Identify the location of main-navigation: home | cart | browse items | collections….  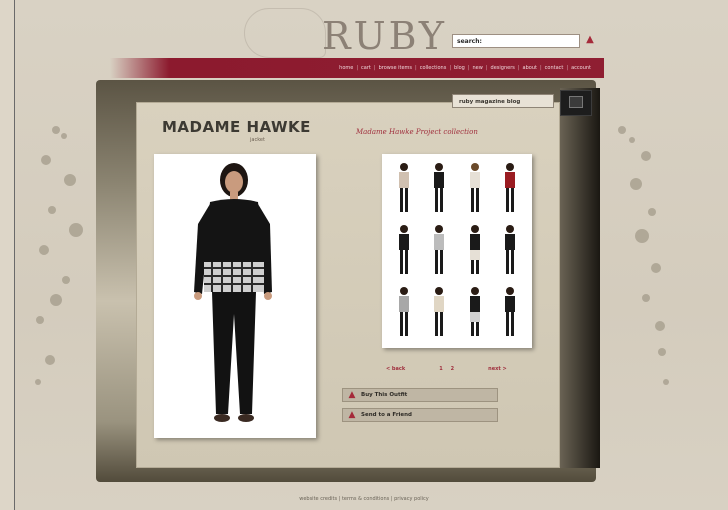
(357, 68).